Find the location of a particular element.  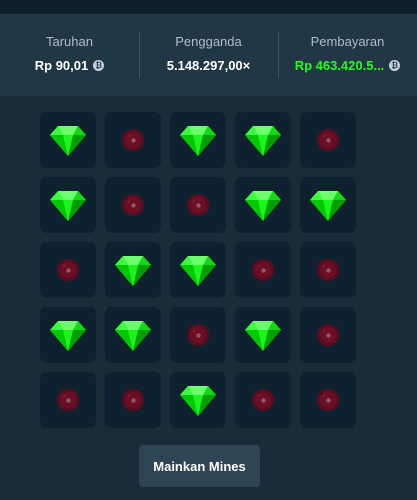

bet-value-row: Rp 90,01 ₿ is located at coordinates (69, 65).